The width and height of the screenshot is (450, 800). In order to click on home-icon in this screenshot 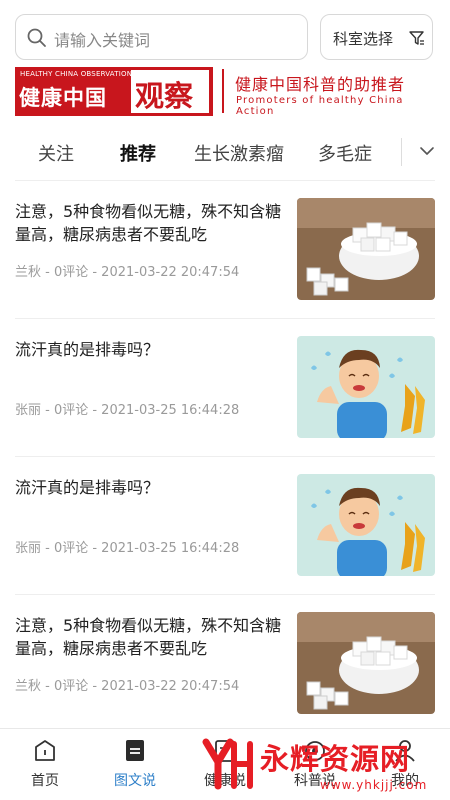, I will do `click(45, 750)`.